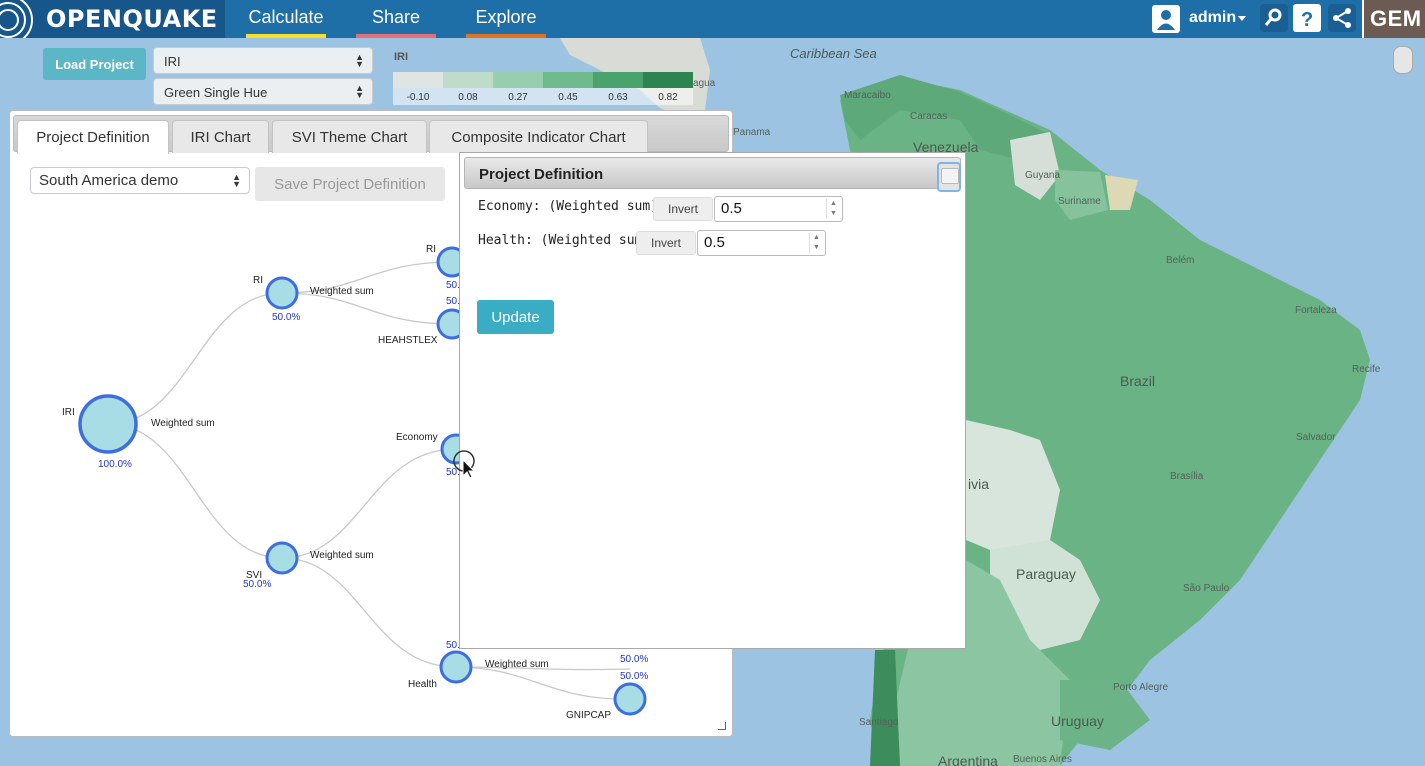 The image size is (1425, 766). Describe the element at coordinates (634, 659) in the screenshot. I see `tree-pct-extra: 50.0%` at that location.